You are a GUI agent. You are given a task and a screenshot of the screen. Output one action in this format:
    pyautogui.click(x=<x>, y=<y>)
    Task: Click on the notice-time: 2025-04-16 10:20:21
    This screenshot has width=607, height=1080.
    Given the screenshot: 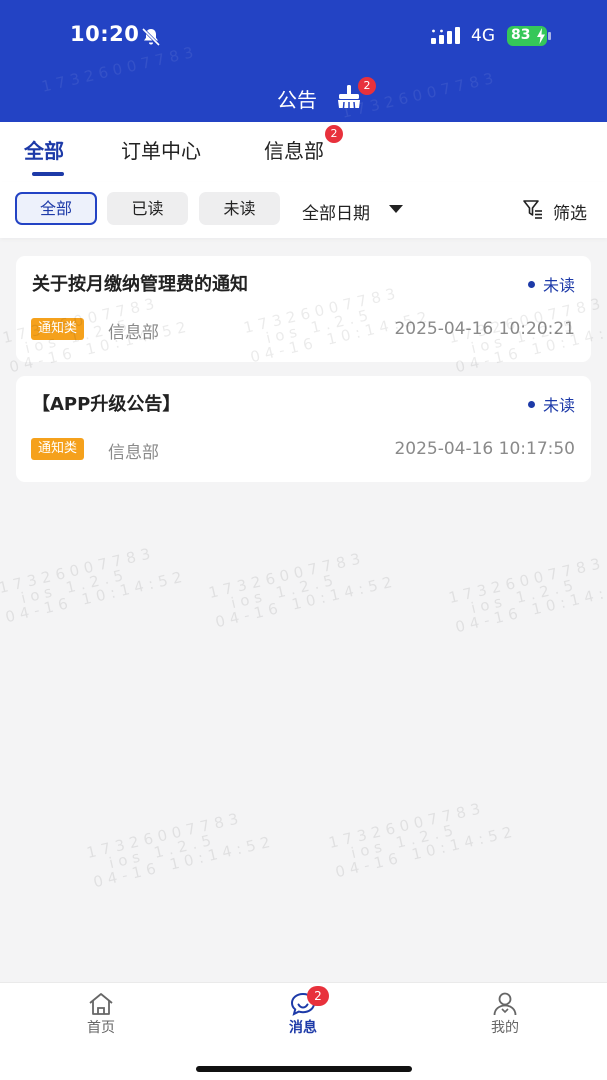 What is the action you would take?
    pyautogui.click(x=484, y=329)
    